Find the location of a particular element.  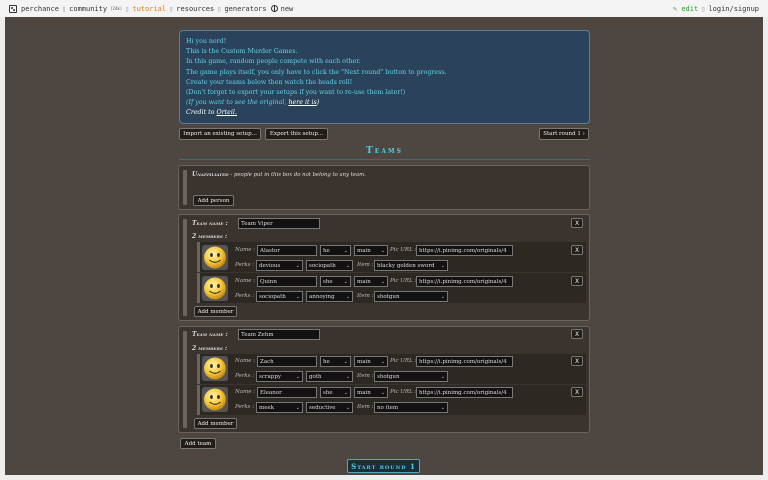

pronoun-value: he is located at coordinates (326, 361).